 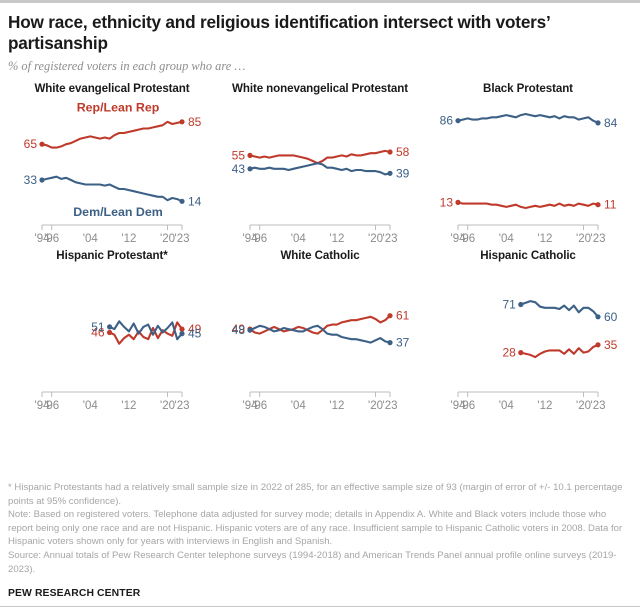 What do you see at coordinates (195, 202) in the screenshot?
I see `democrat-end-value: 14` at bounding box center [195, 202].